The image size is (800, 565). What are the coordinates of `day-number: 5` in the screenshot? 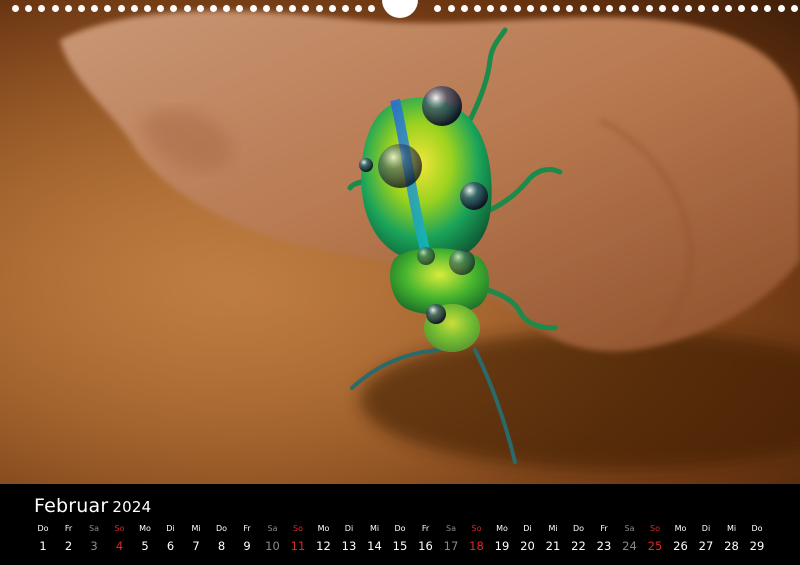 It's located at (145, 546).